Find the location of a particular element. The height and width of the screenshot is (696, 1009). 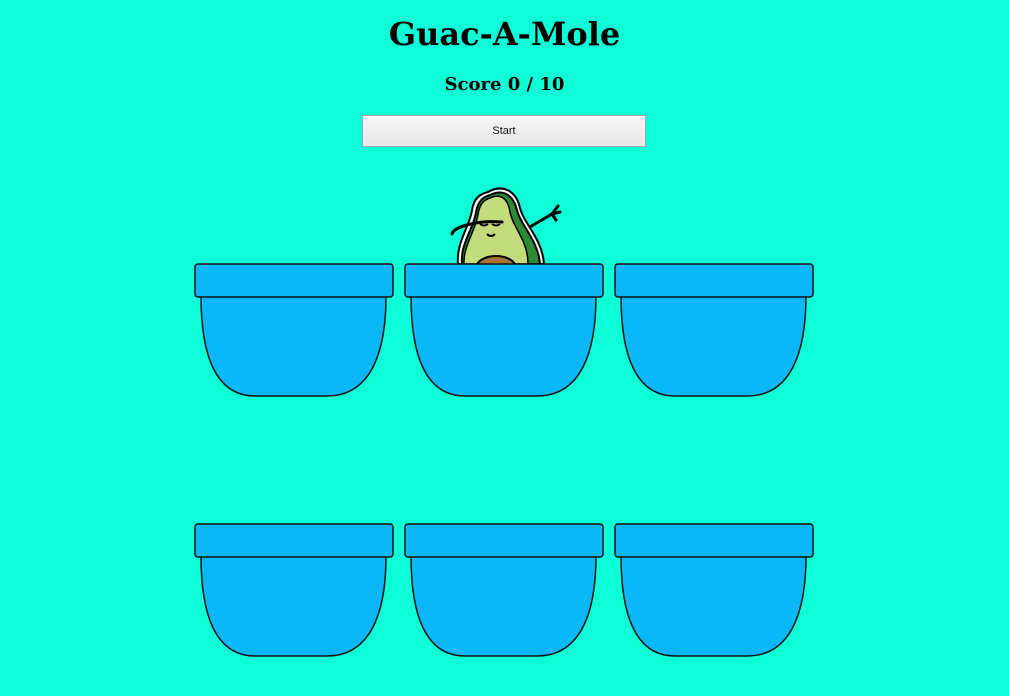

score-display: Score 0 / 10 is located at coordinates (504, 84).